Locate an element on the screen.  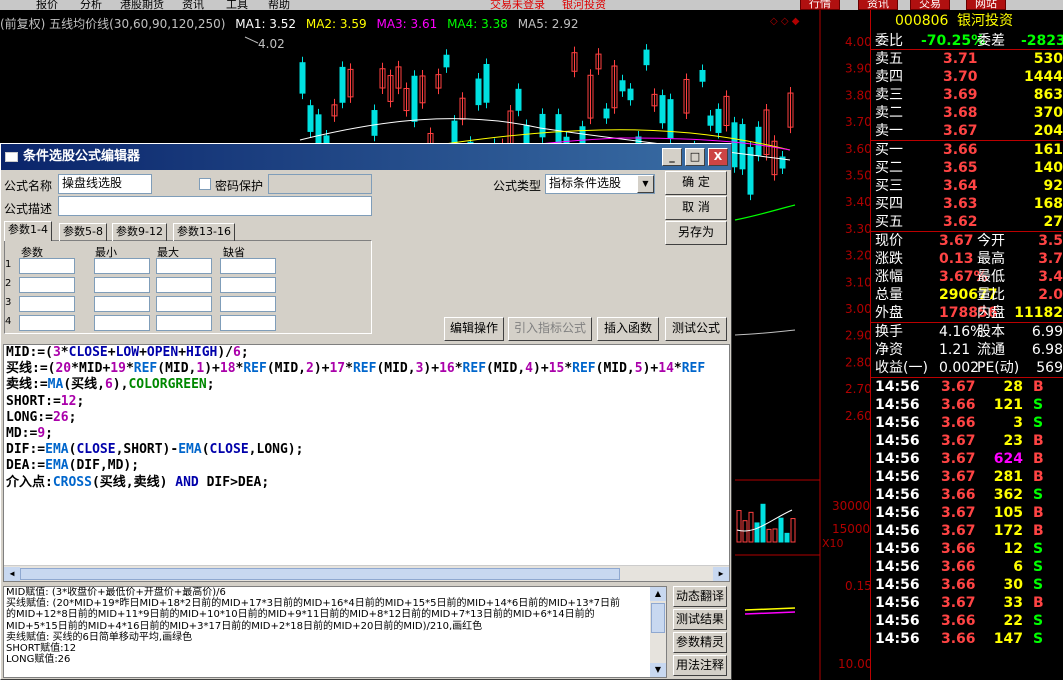
tick-price: 3.66 is located at coordinates (958, 495).